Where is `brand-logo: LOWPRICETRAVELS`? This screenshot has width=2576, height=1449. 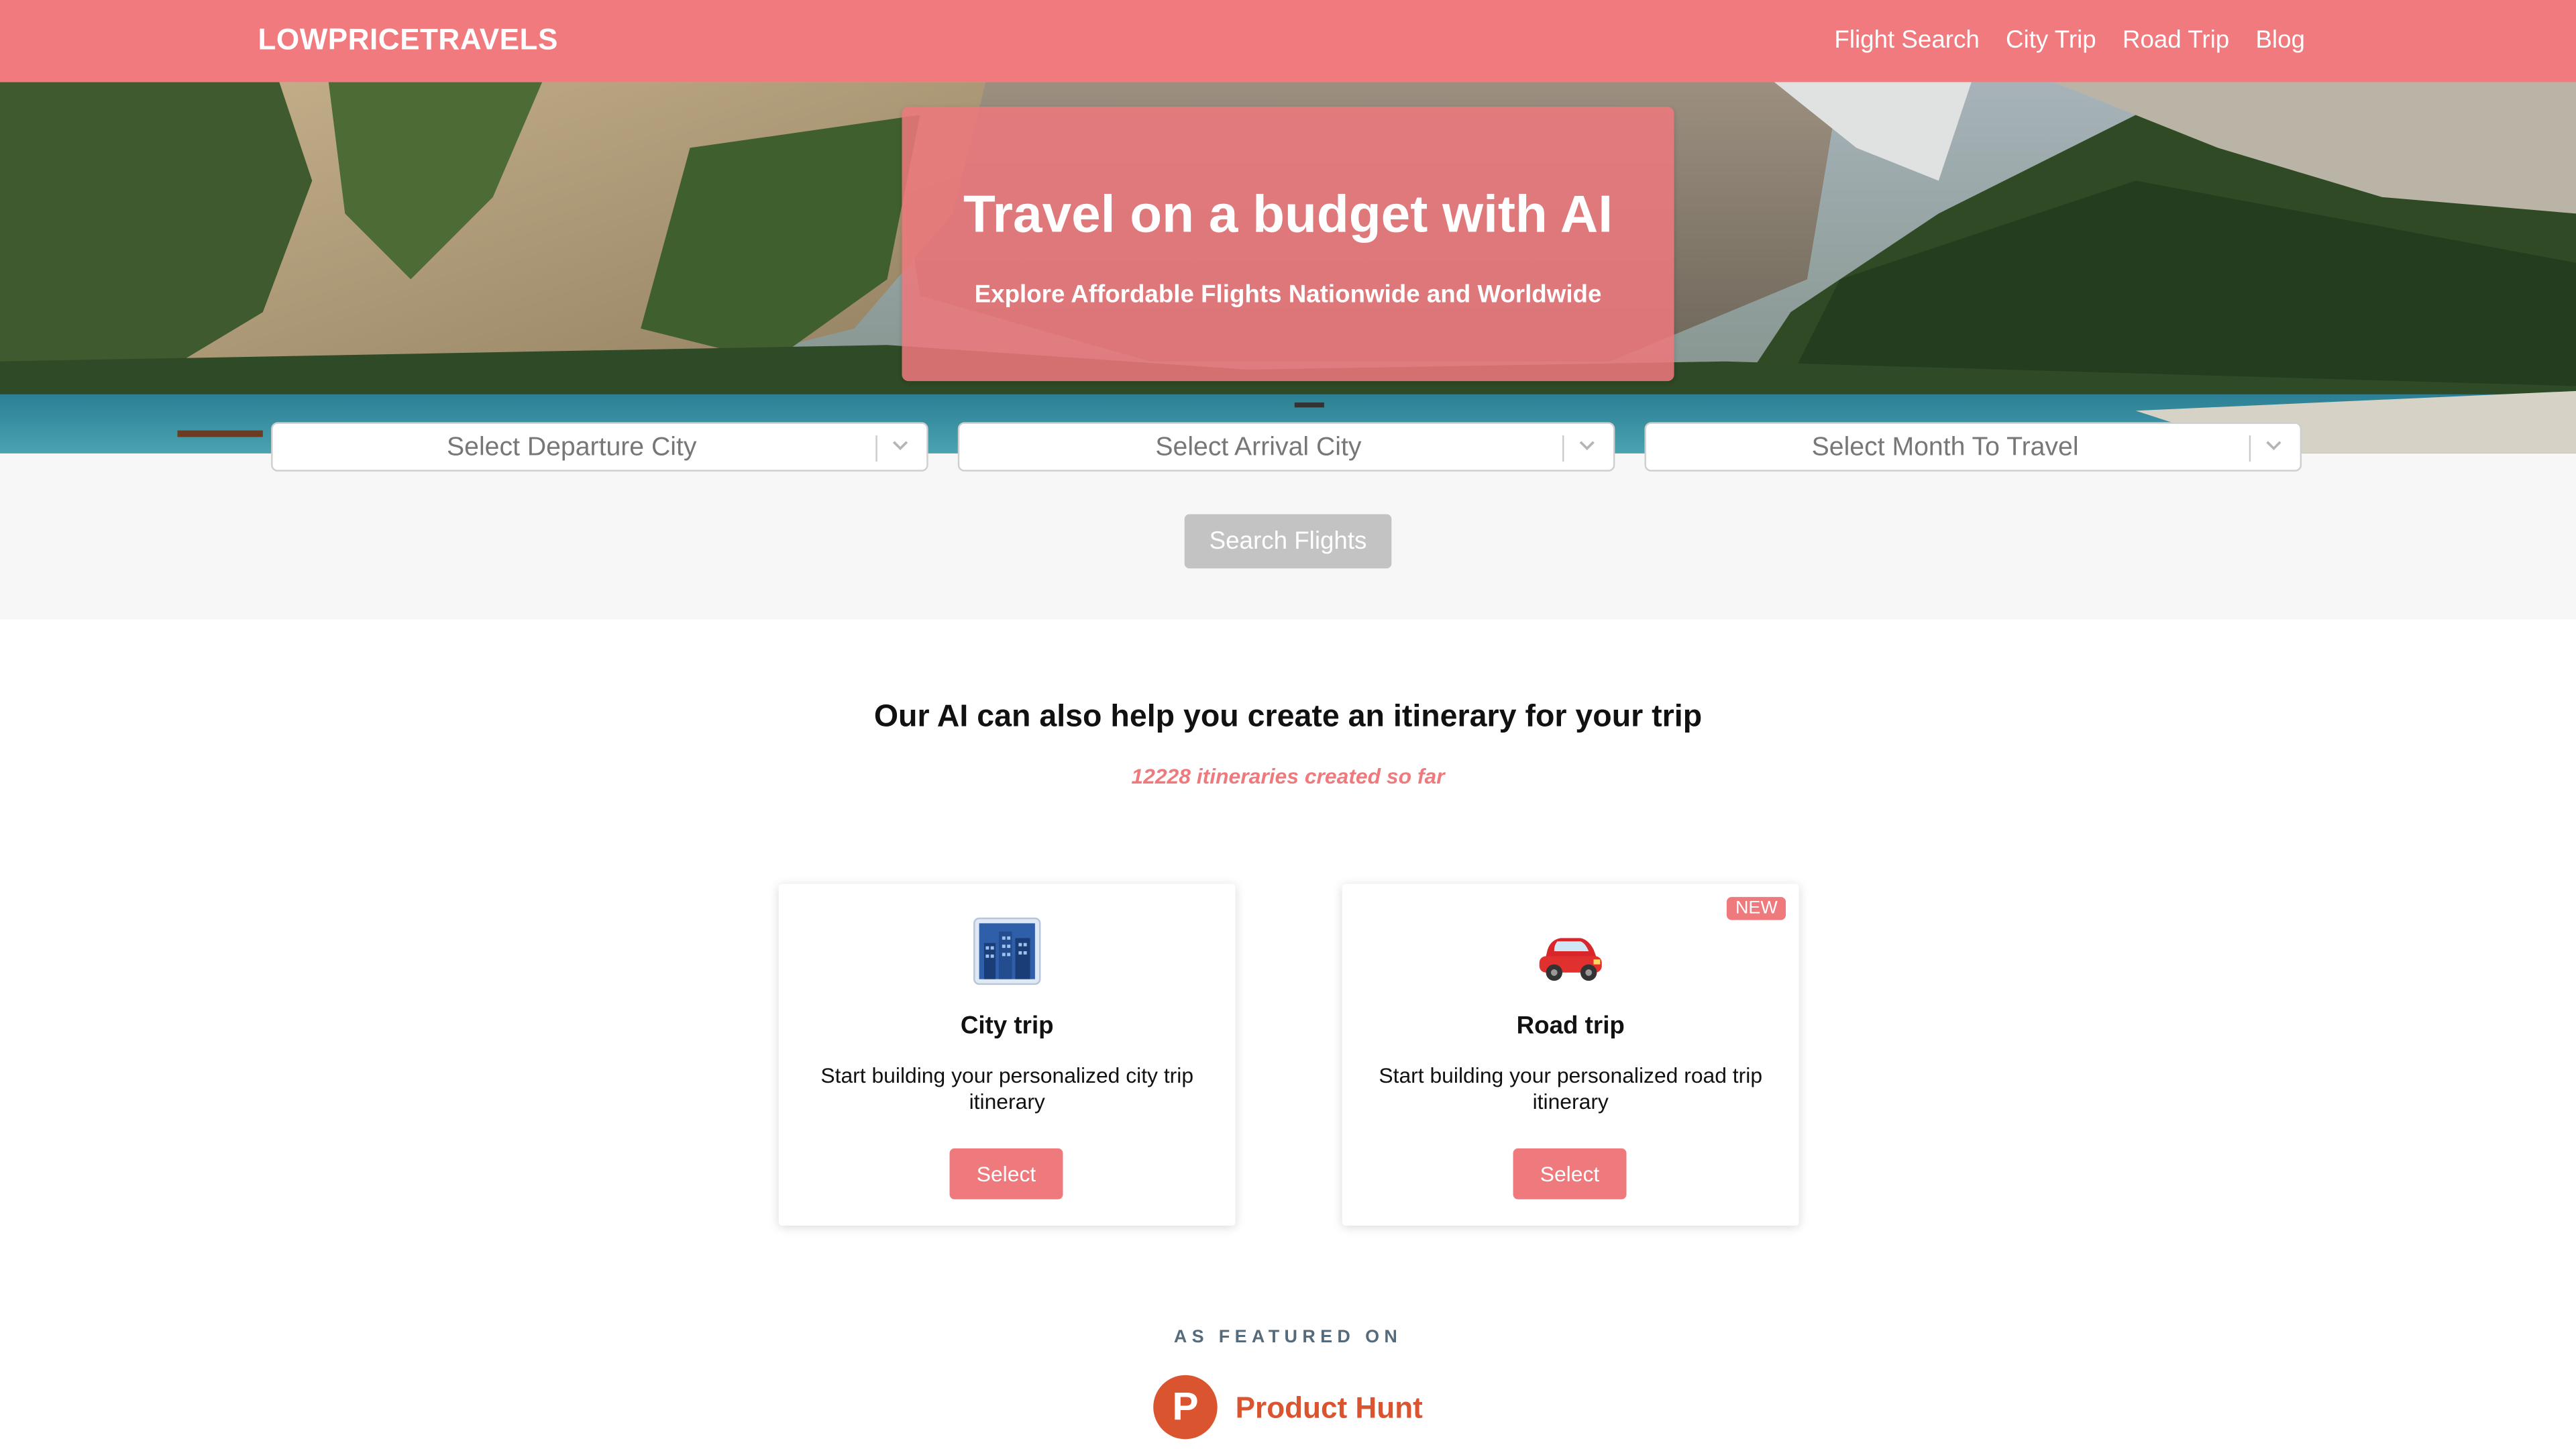
brand-logo: LOWPRICETRAVELS is located at coordinates (407, 40).